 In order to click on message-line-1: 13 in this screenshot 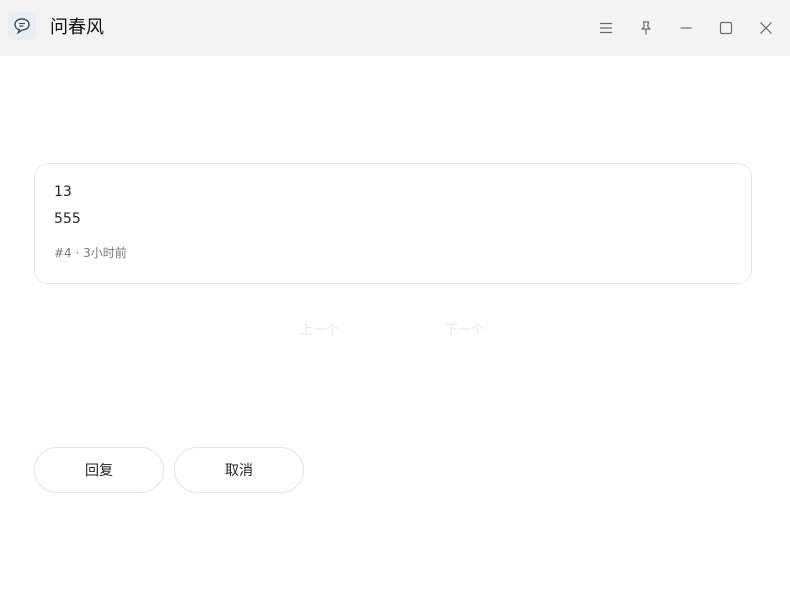, I will do `click(63, 192)`.